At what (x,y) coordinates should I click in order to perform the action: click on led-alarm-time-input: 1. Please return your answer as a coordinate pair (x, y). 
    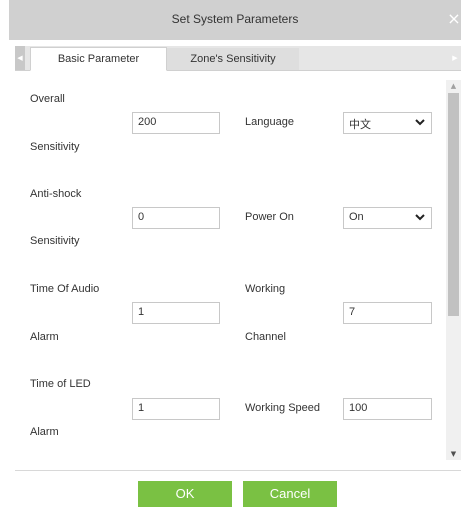
    Looking at the image, I should click on (176, 409).